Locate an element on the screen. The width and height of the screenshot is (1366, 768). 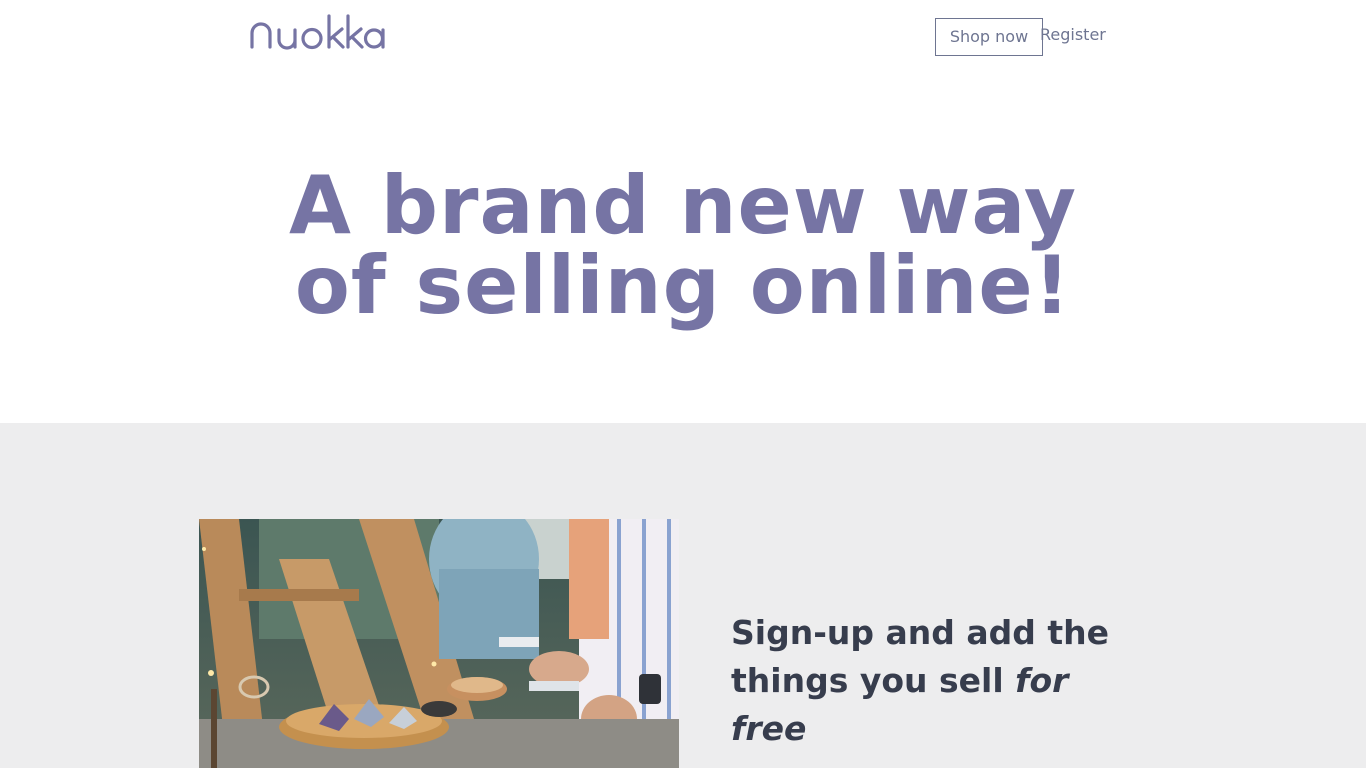
top-navbar: Shop now Register is located at coordinates (683, 35).